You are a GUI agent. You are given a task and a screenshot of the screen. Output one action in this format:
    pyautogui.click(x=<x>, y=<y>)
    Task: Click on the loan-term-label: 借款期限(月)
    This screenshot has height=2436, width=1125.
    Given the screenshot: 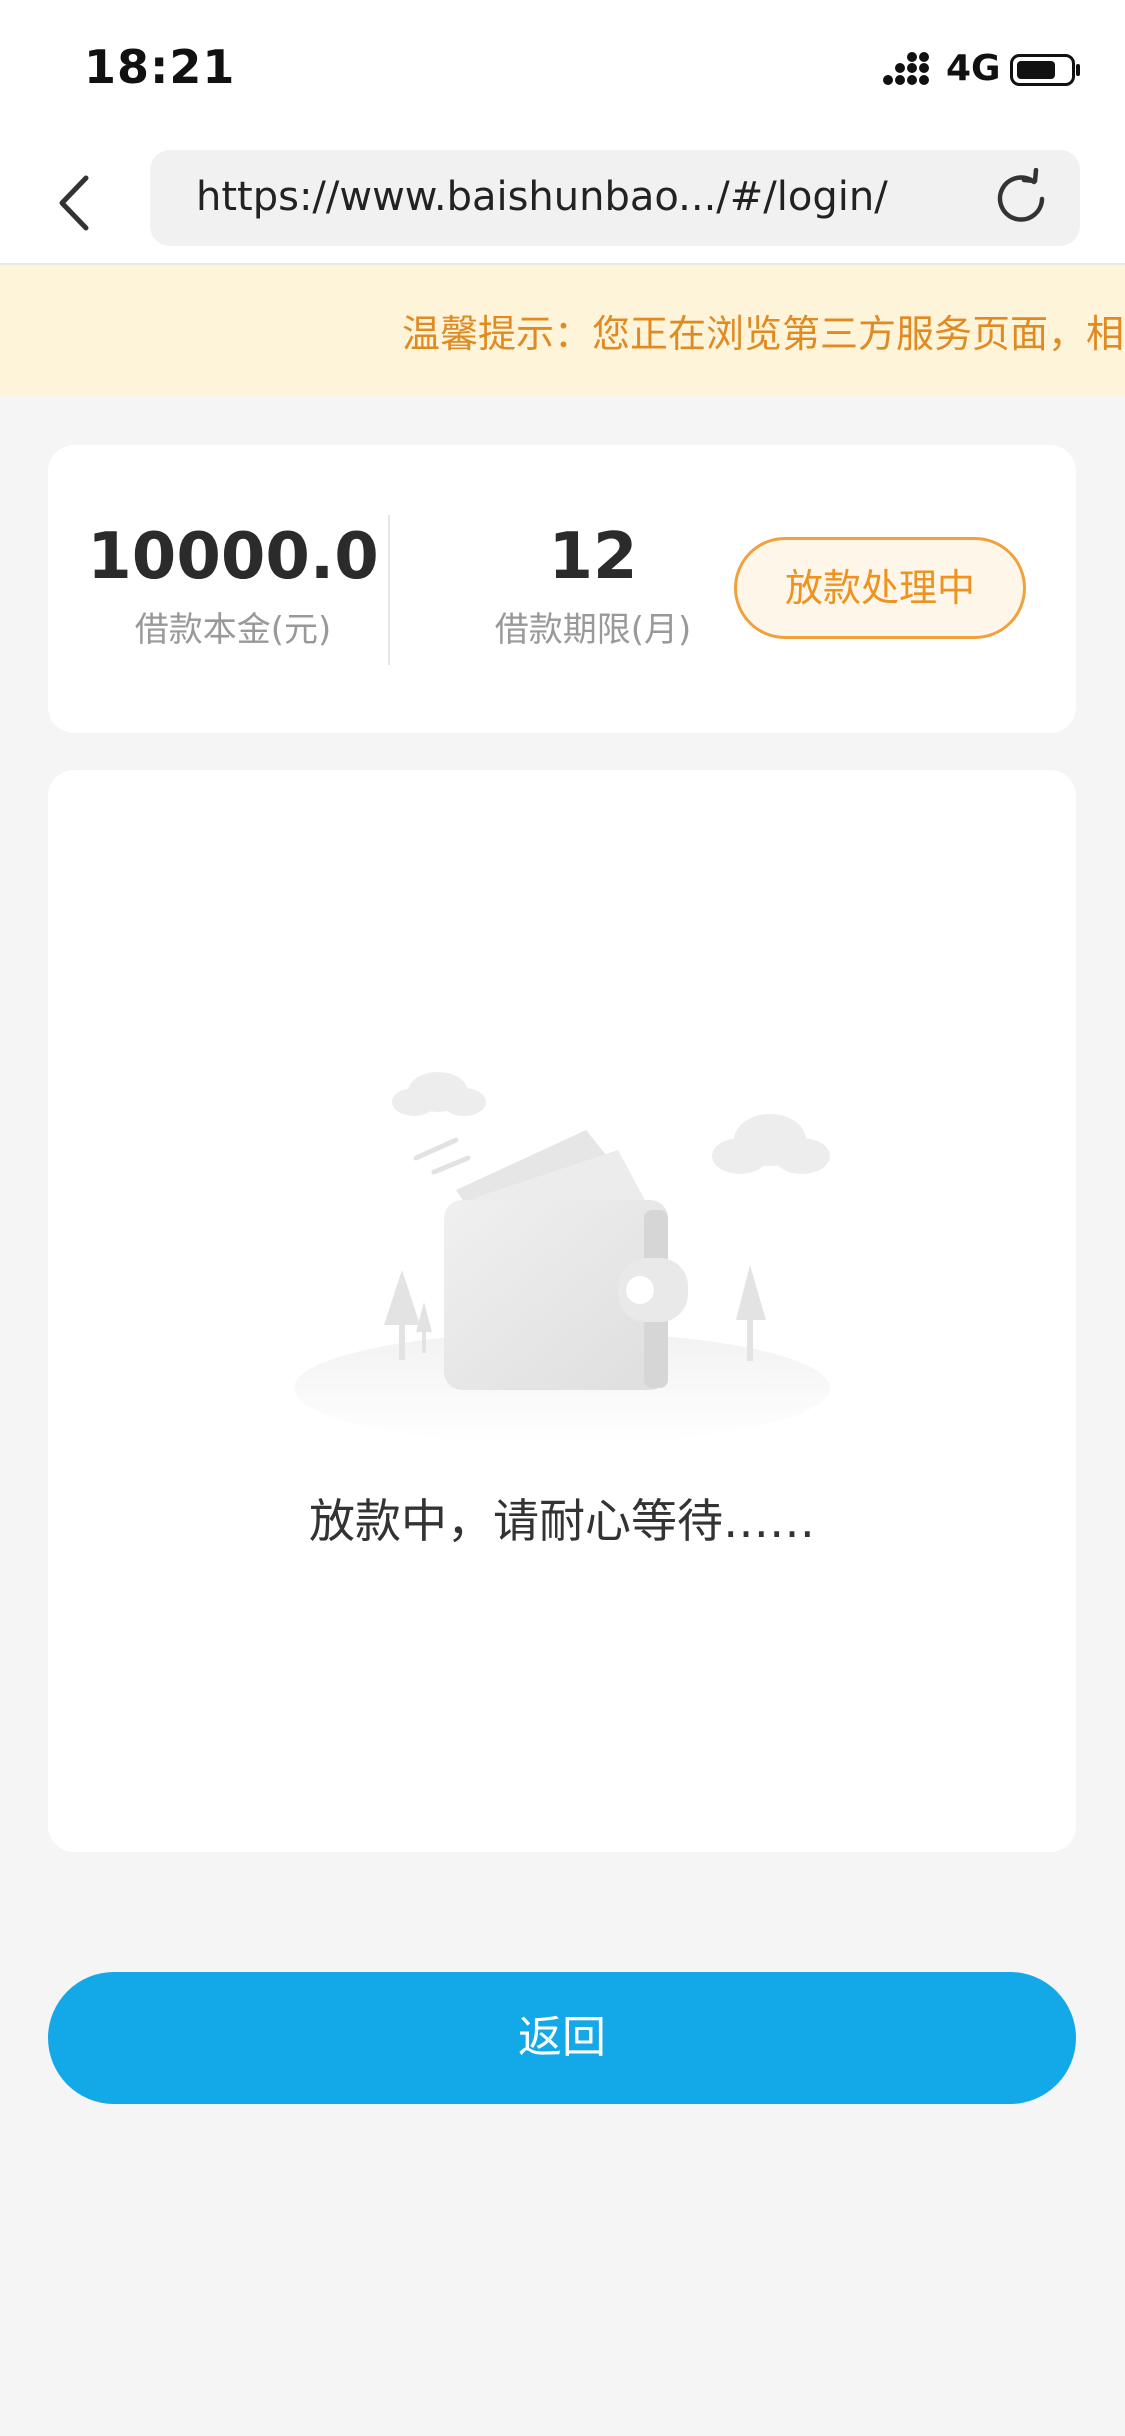 What is the action you would take?
    pyautogui.click(x=593, y=630)
    